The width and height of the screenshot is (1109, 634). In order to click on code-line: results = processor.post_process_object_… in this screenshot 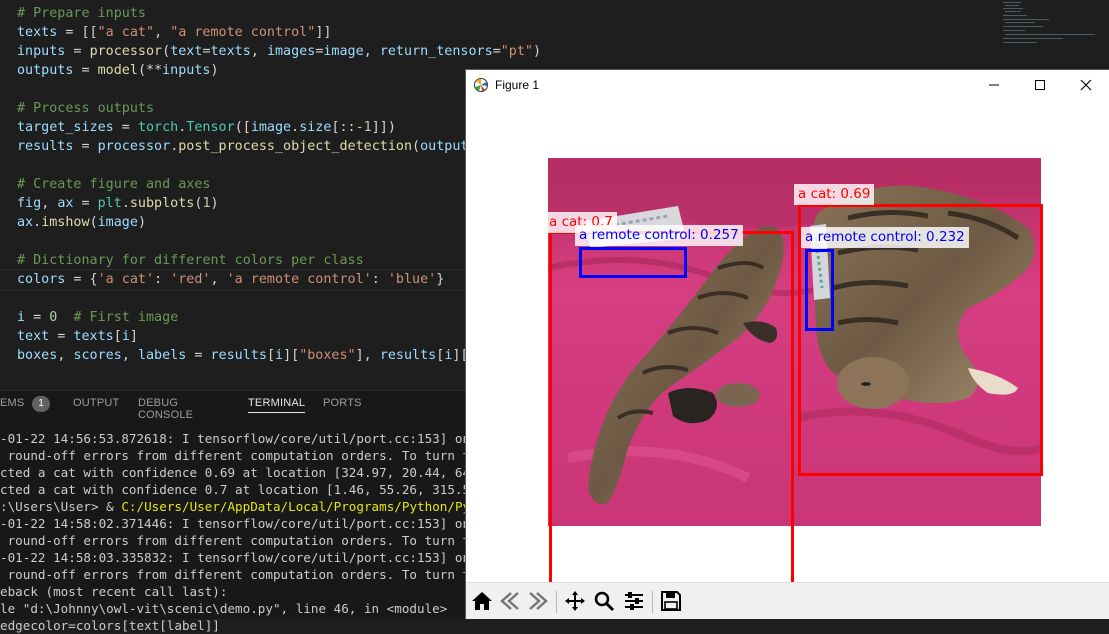, I will do `click(255, 146)`.